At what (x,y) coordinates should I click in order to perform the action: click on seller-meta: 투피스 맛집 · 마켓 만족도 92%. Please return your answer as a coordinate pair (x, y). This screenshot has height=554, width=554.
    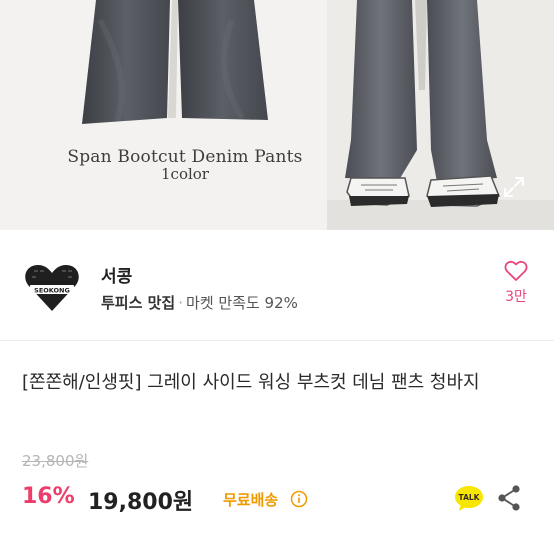
    Looking at the image, I should click on (199, 302).